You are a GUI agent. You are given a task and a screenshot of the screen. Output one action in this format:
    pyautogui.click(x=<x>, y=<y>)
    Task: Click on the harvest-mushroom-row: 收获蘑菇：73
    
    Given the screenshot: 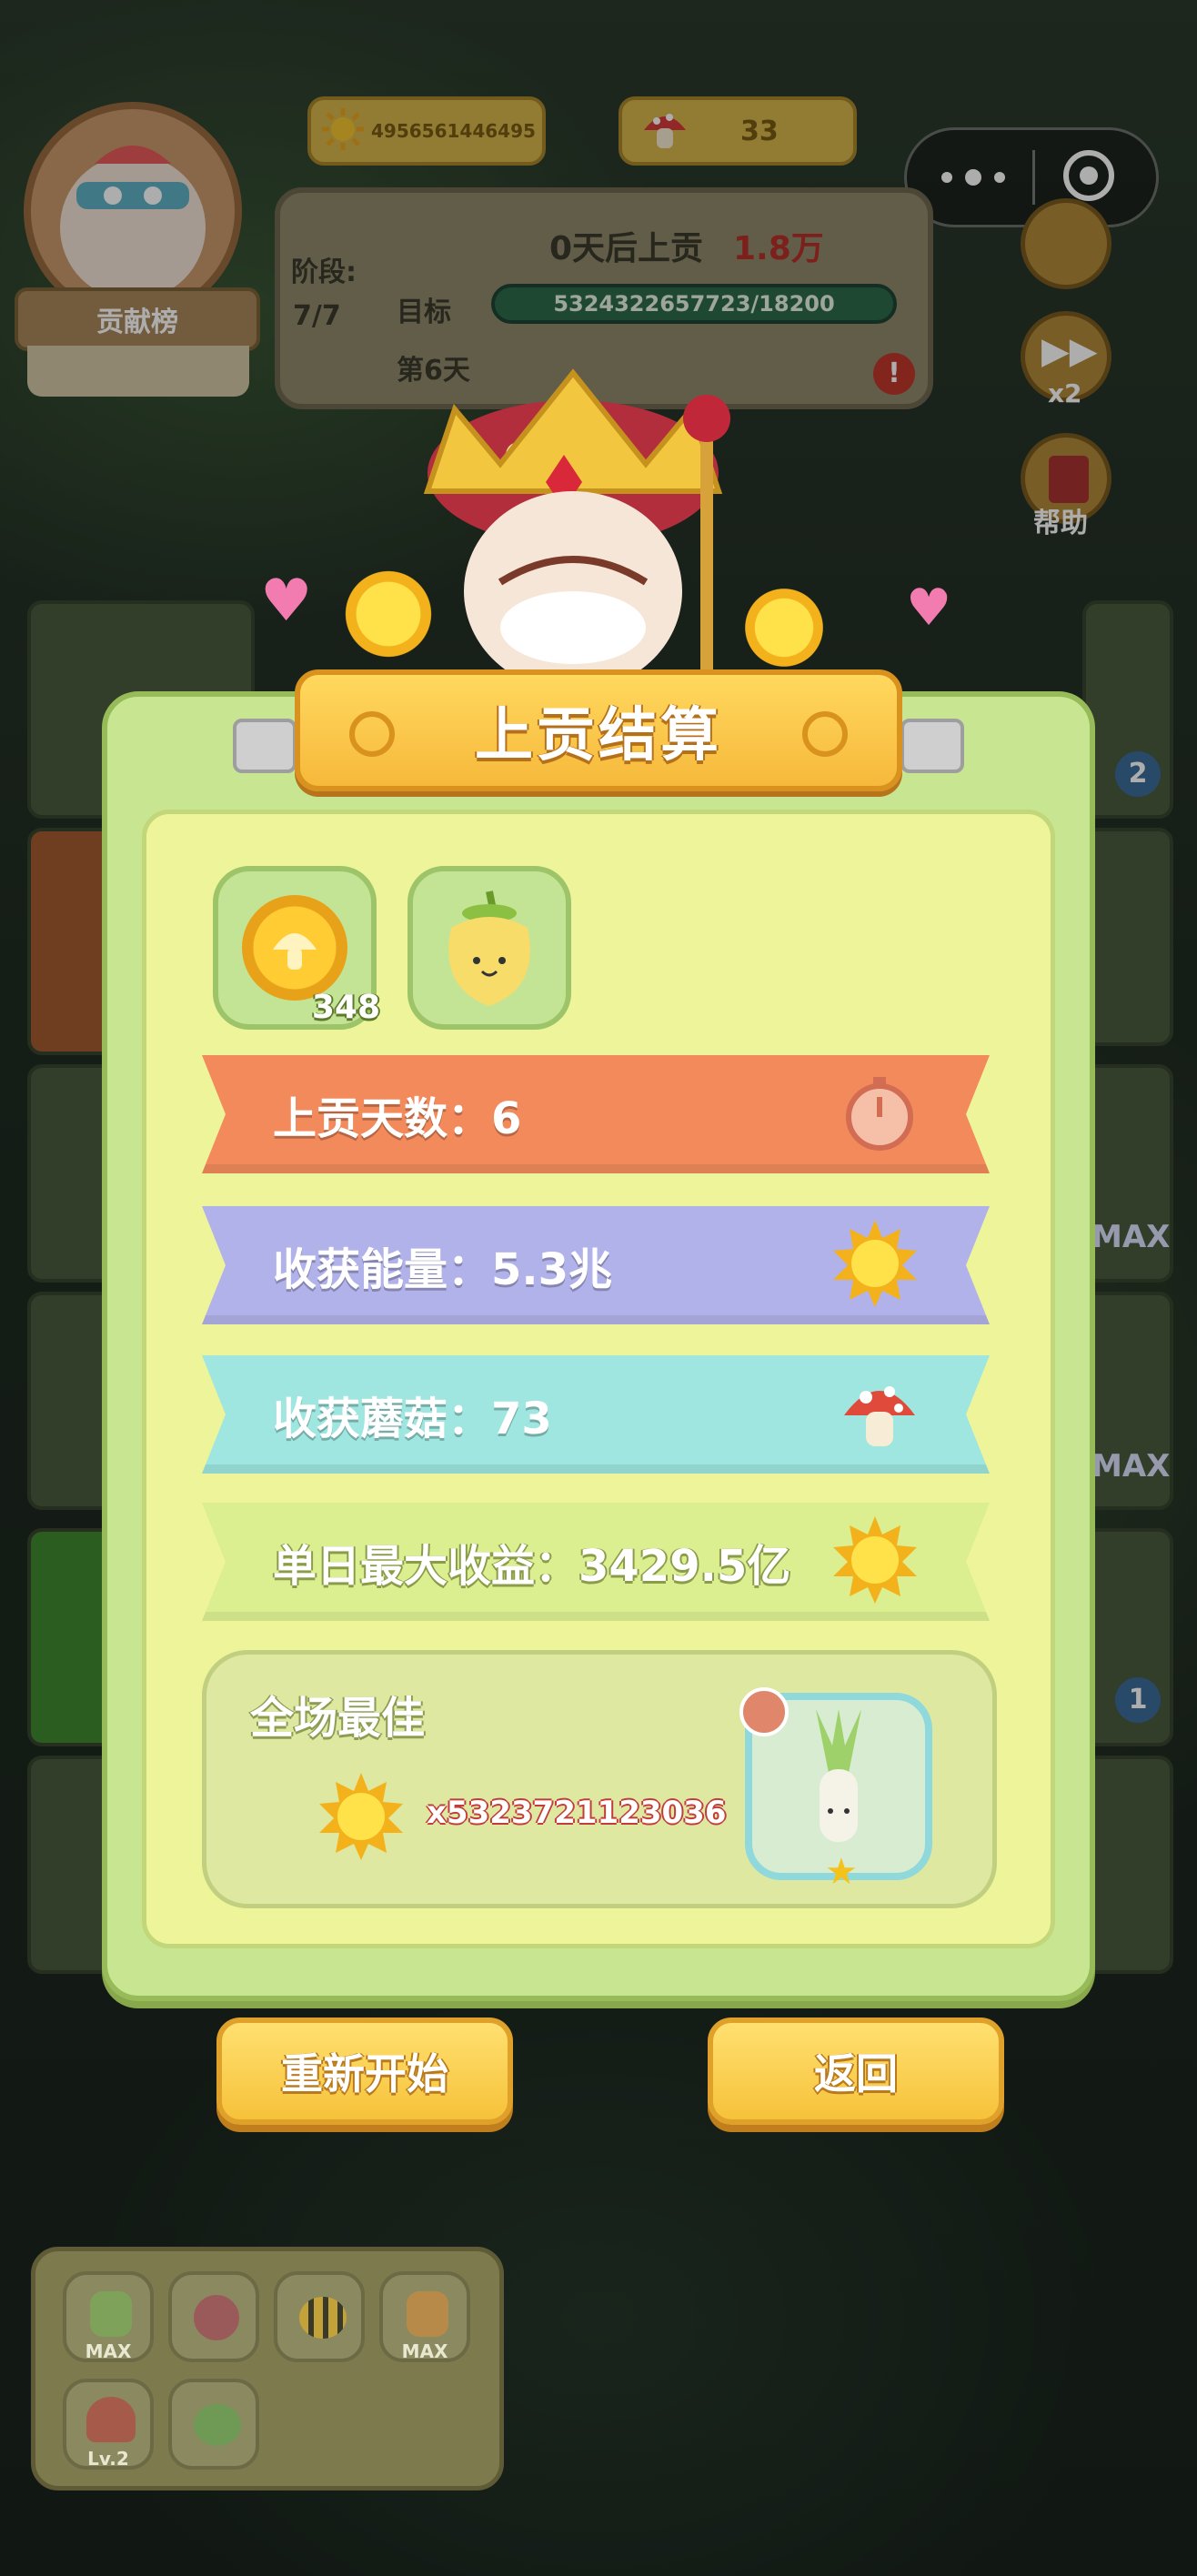 What is the action you would take?
    pyautogui.click(x=596, y=1414)
    